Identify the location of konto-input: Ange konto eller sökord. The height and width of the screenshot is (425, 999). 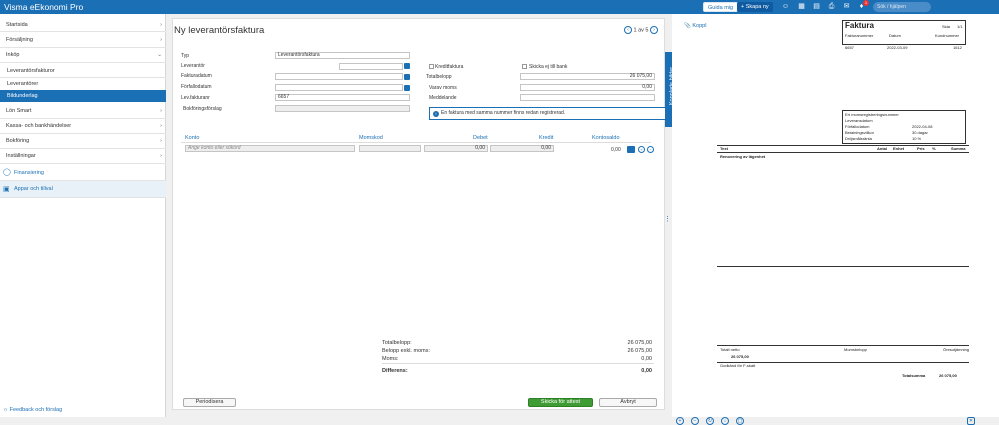
(270, 148).